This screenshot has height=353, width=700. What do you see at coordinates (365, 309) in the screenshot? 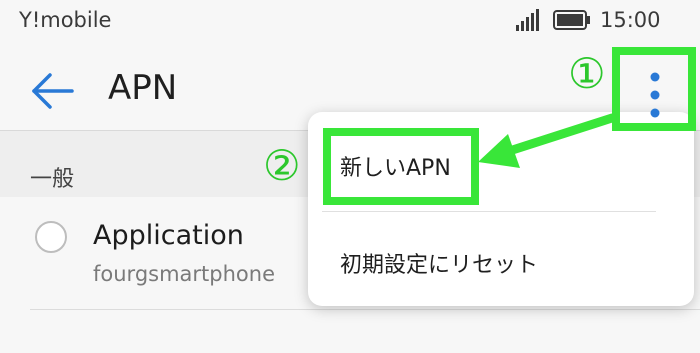
I see `row-divider` at bounding box center [365, 309].